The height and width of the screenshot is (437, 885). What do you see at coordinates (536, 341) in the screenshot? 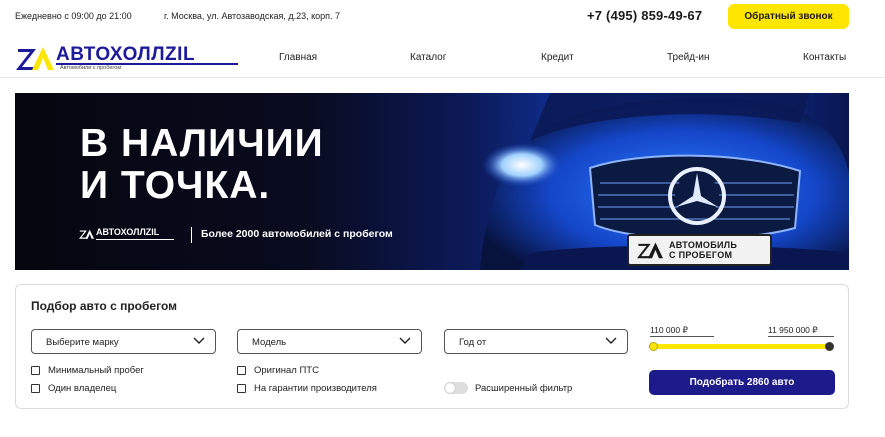
I see `year-select: Год от` at bounding box center [536, 341].